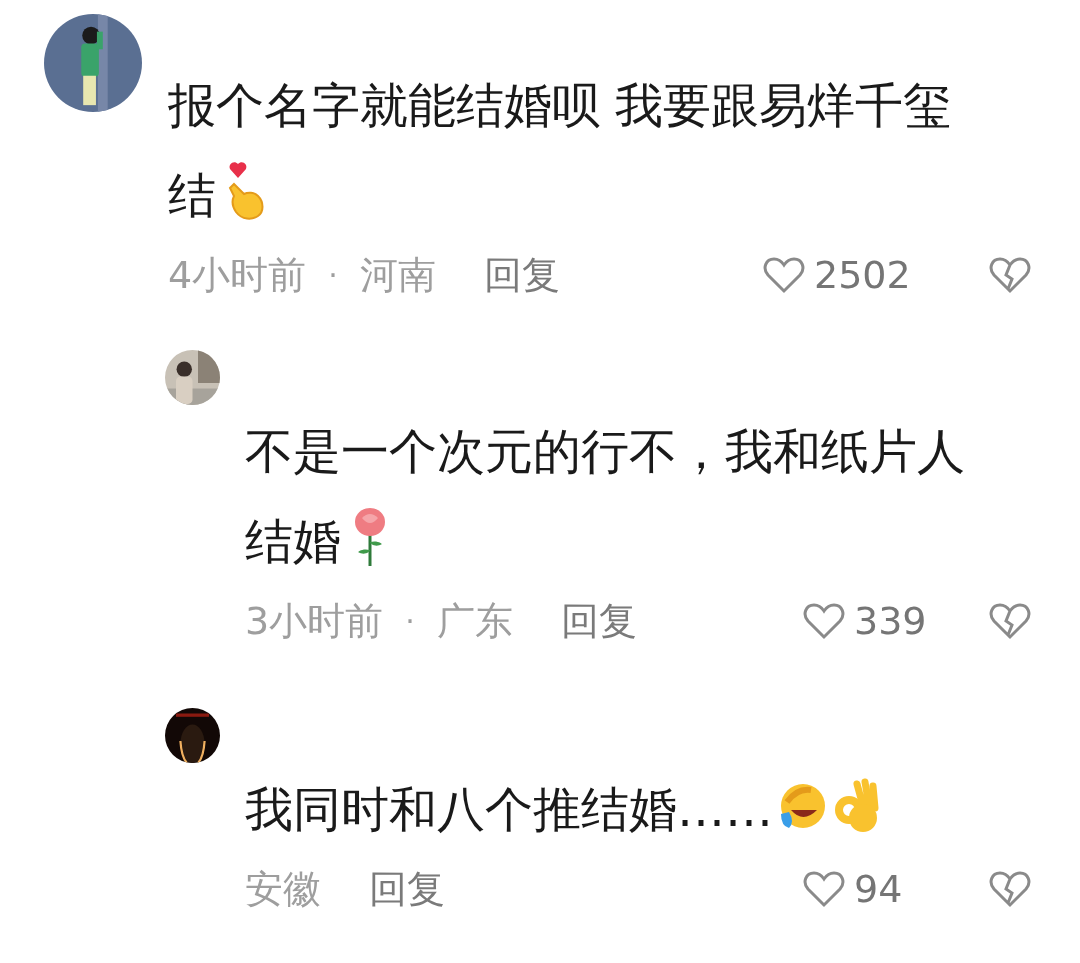  Describe the element at coordinates (878, 889) in the screenshot. I see `like-count: 94` at that location.